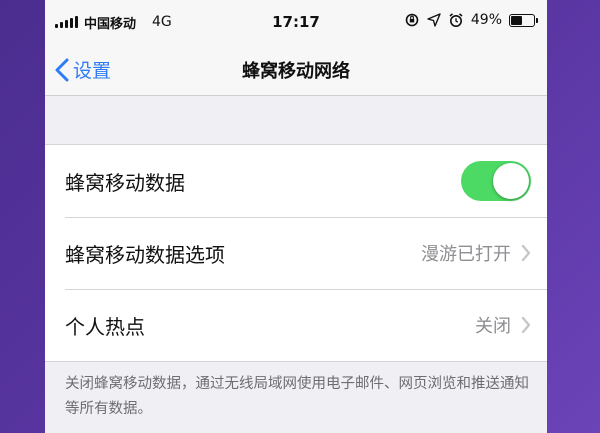 This screenshot has height=433, width=600. I want to click on status-indicators: 49%, so click(471, 20).